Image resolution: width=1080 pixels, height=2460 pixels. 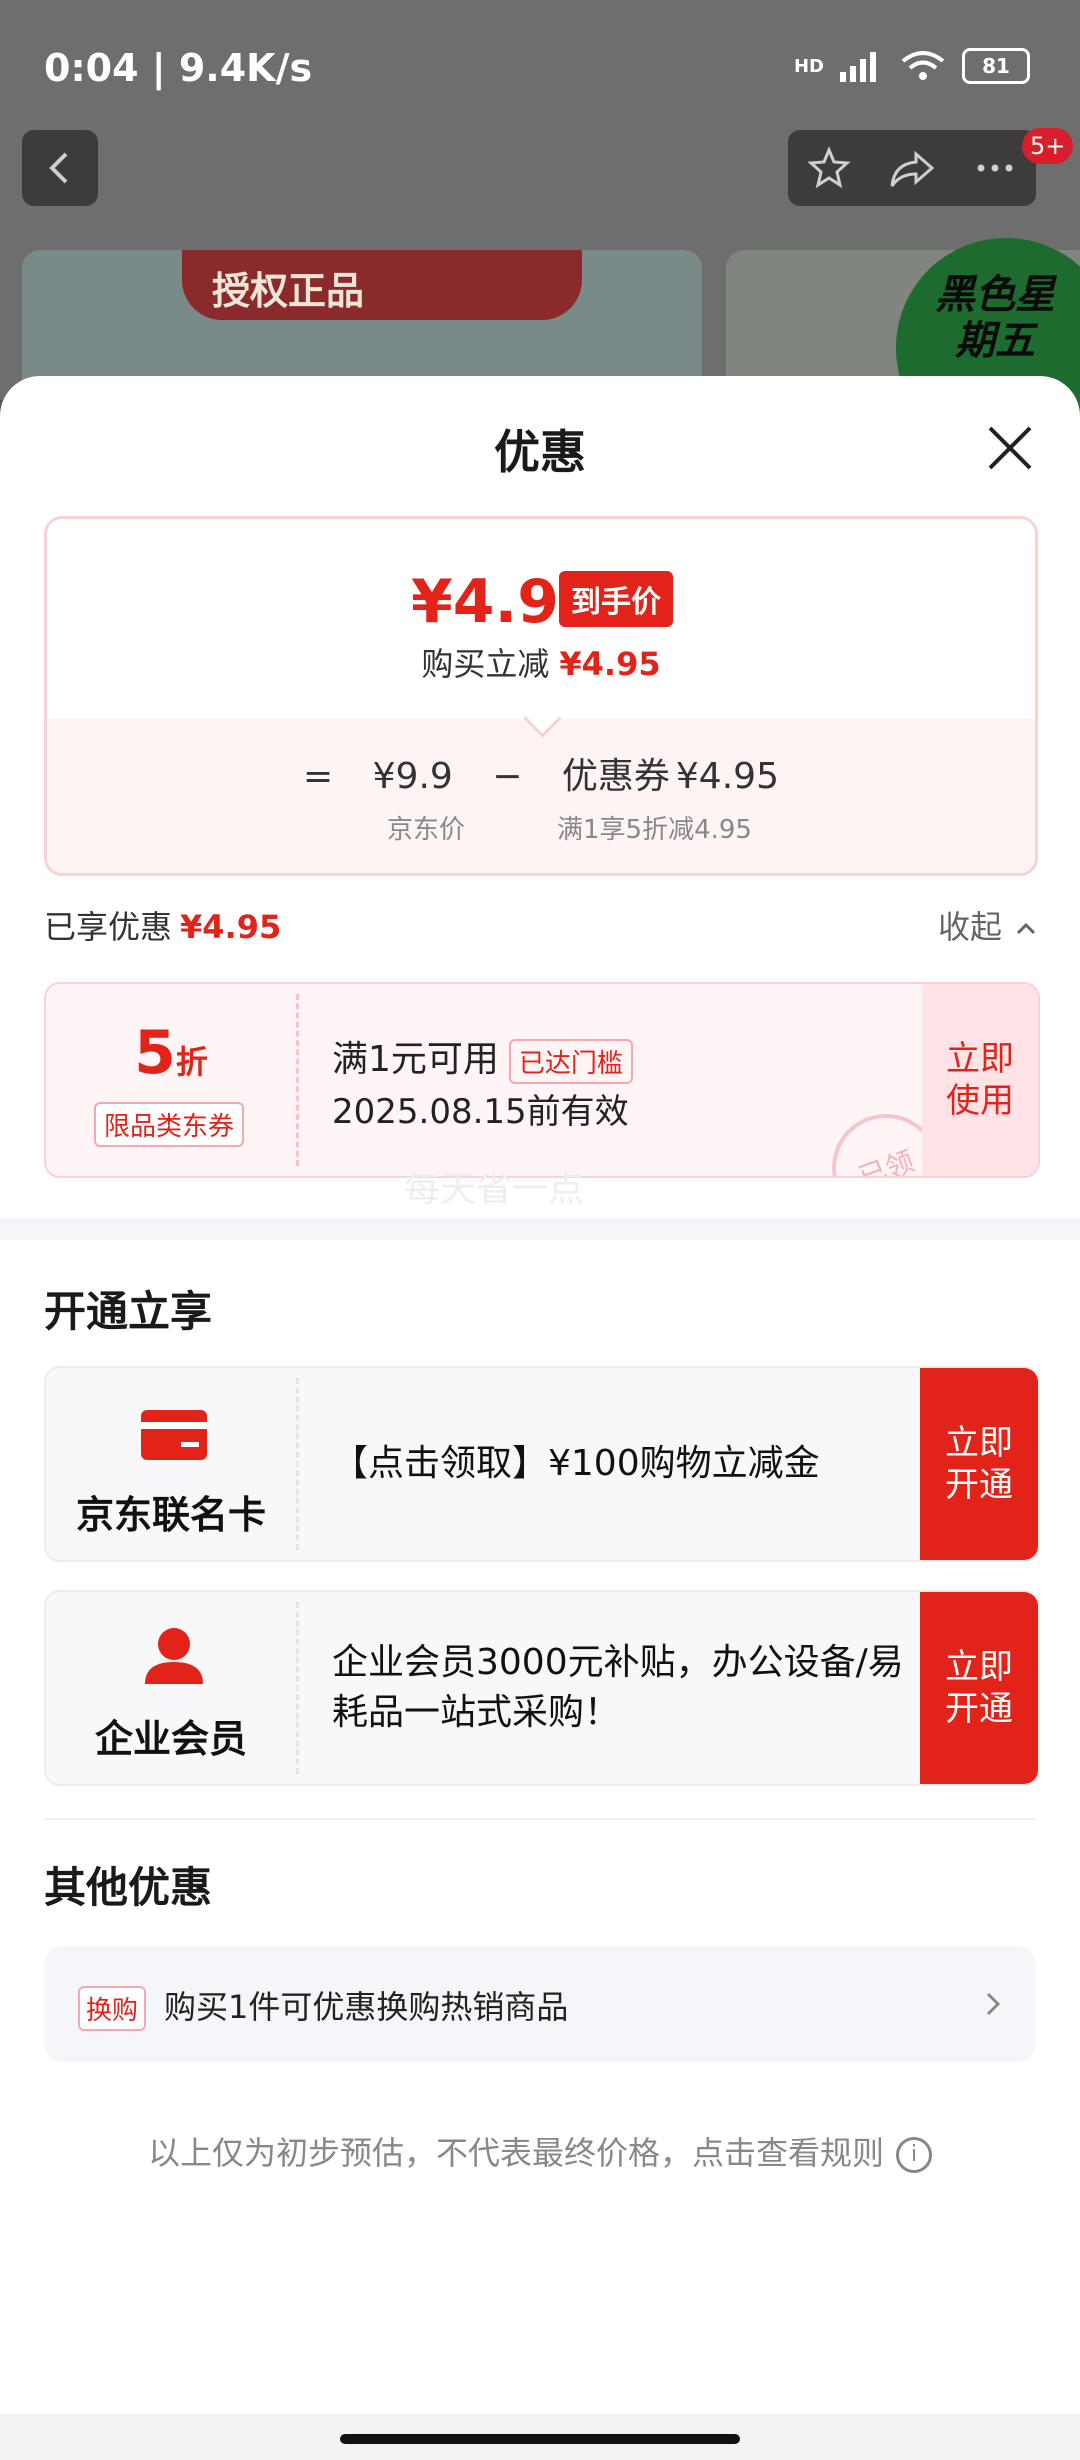 I want to click on coupon-condition: 满1元可用 已达门槛, so click(x=482, y=1057).